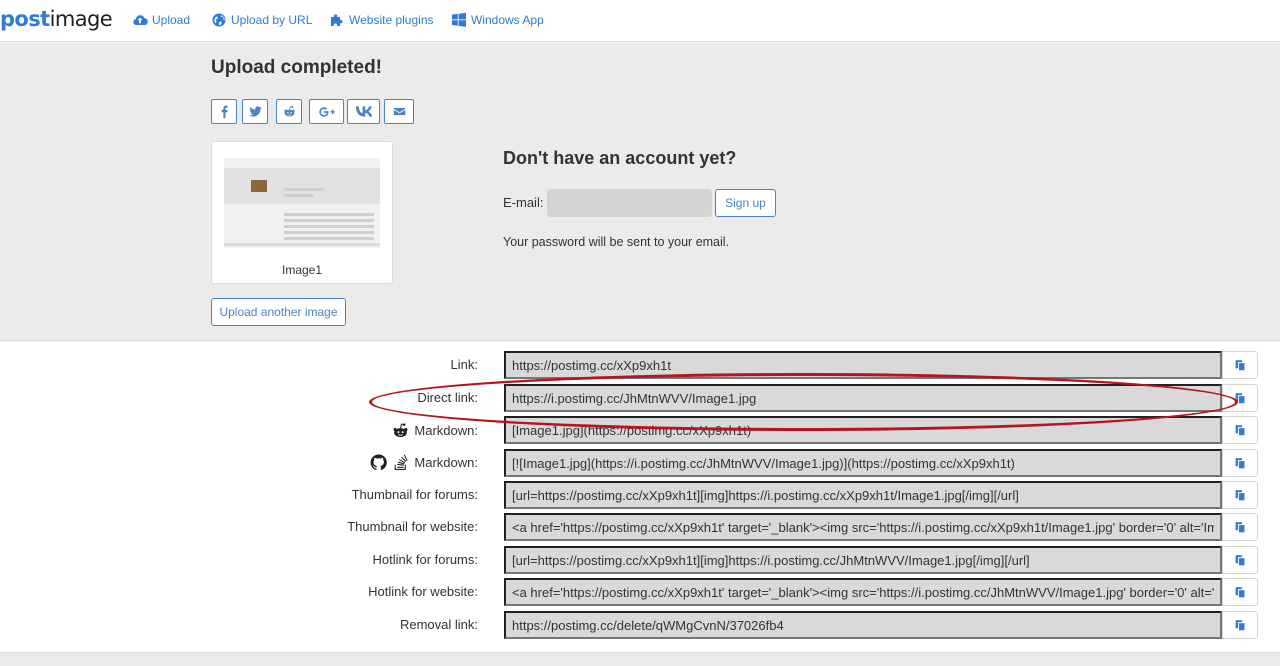  I want to click on postimage-logo: postimage, so click(56, 19).